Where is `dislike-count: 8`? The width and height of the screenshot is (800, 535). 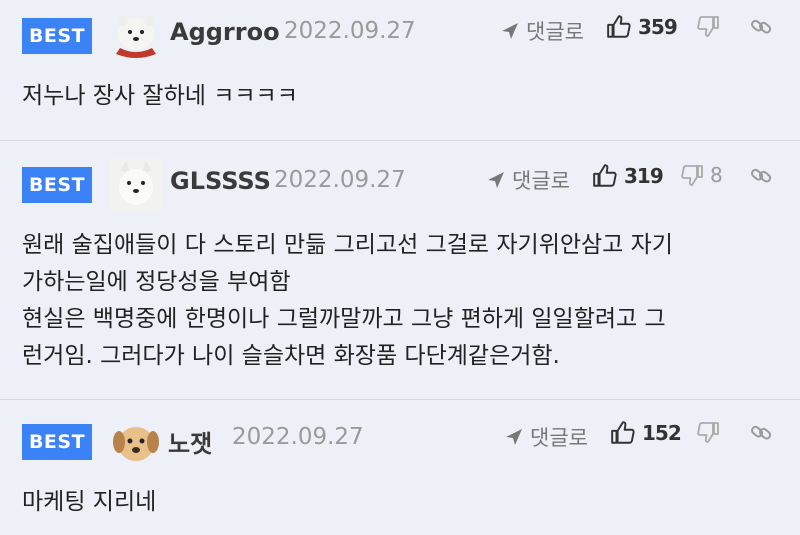
dislike-count: 8 is located at coordinates (716, 175).